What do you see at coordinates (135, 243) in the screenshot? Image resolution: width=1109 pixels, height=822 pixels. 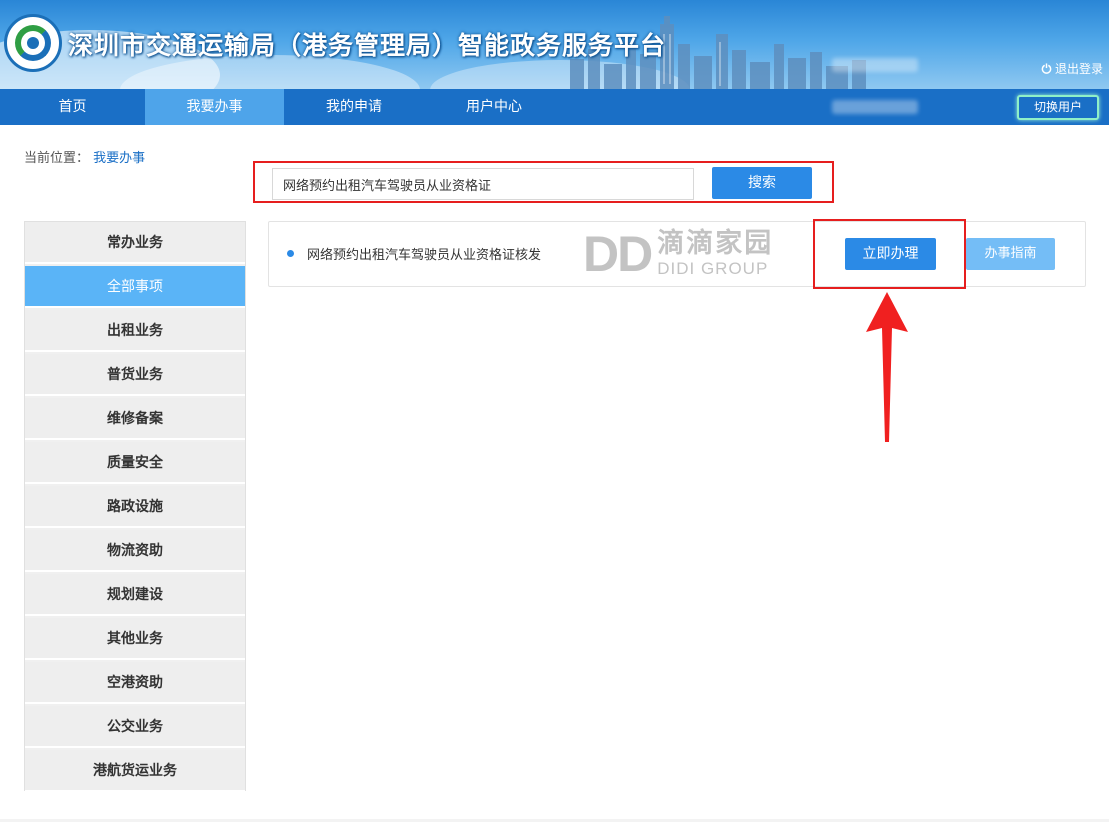 I see `sidebar-item-frequent: 常办业务` at bounding box center [135, 243].